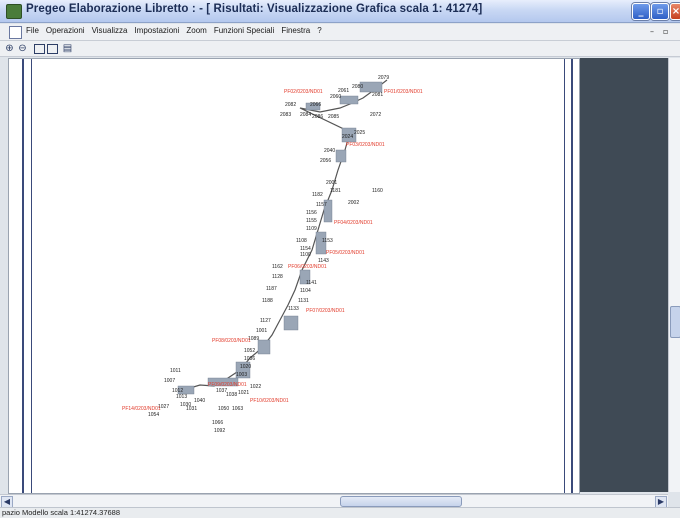 This screenshot has width=680, height=518. I want to click on point-label: 1181, so click(335, 191).